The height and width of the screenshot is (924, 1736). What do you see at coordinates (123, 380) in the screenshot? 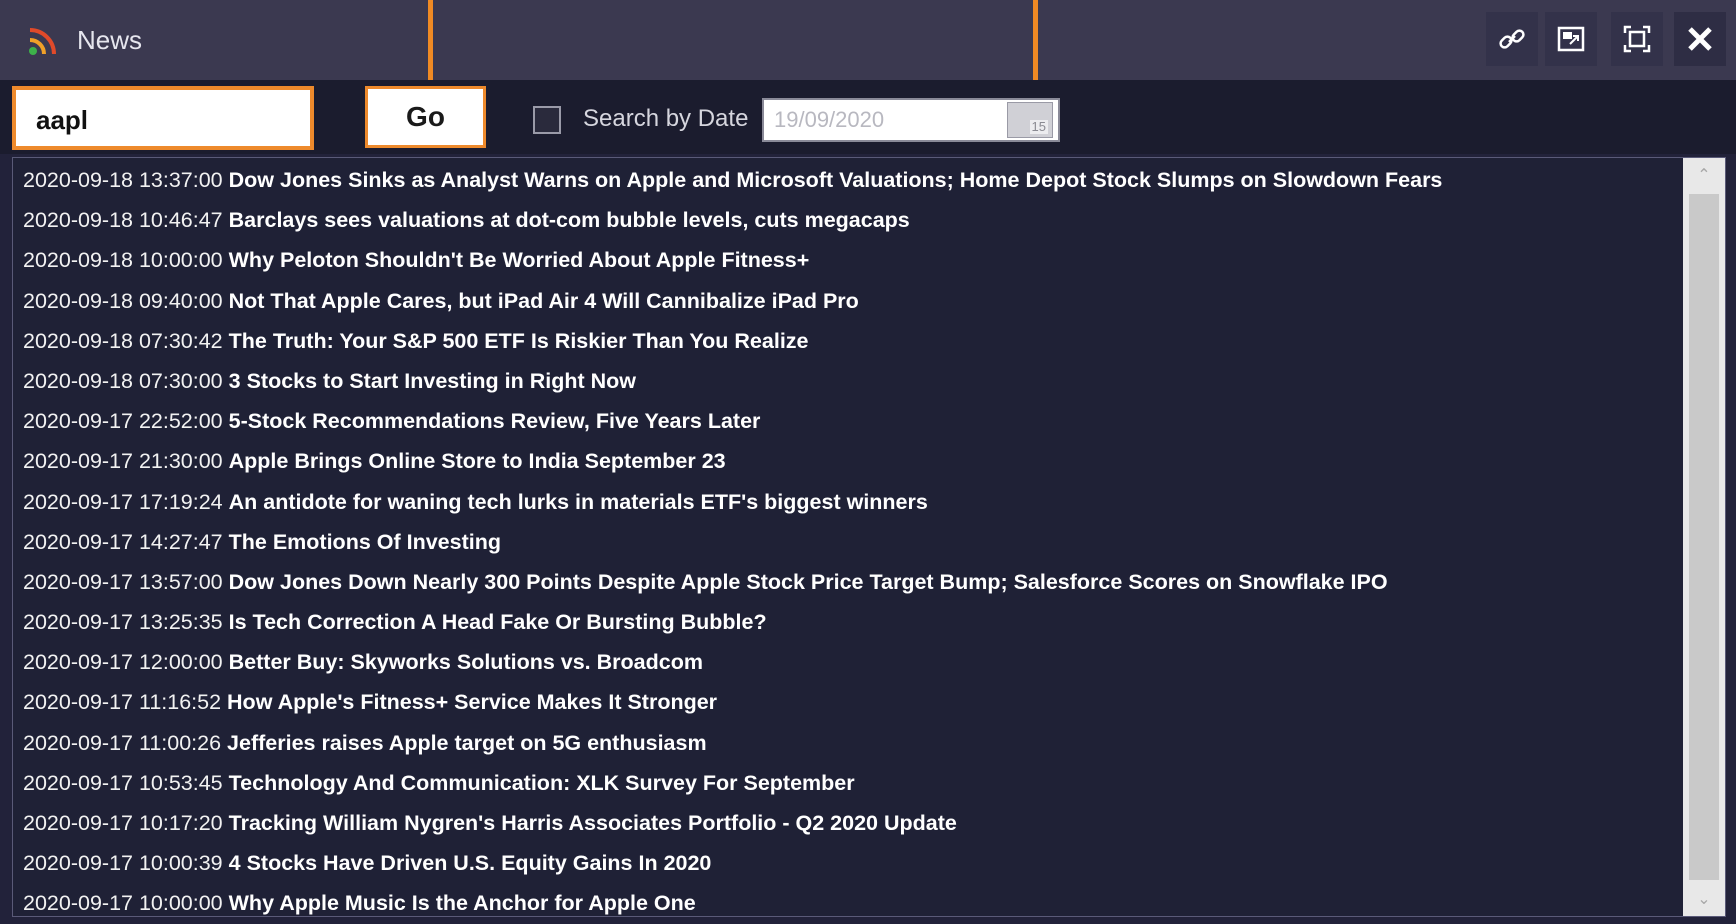
I see `news-timestamp: 2020-09-18 07:30:00` at bounding box center [123, 380].